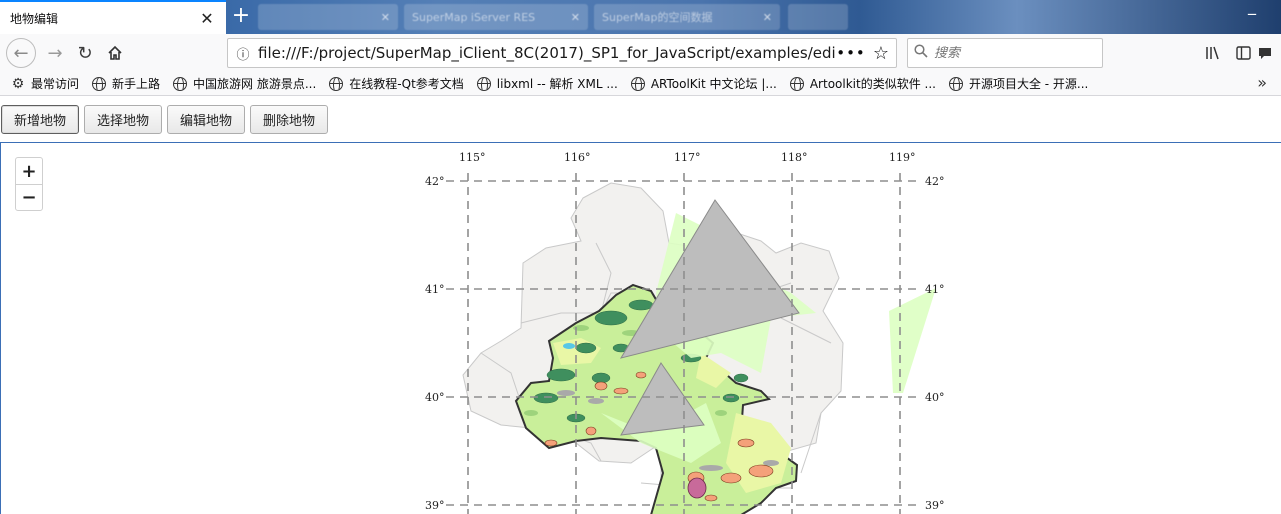 The height and width of the screenshot is (514, 1281). Describe the element at coordinates (328, 17) in the screenshot. I see `tab-inactive: ✕` at that location.